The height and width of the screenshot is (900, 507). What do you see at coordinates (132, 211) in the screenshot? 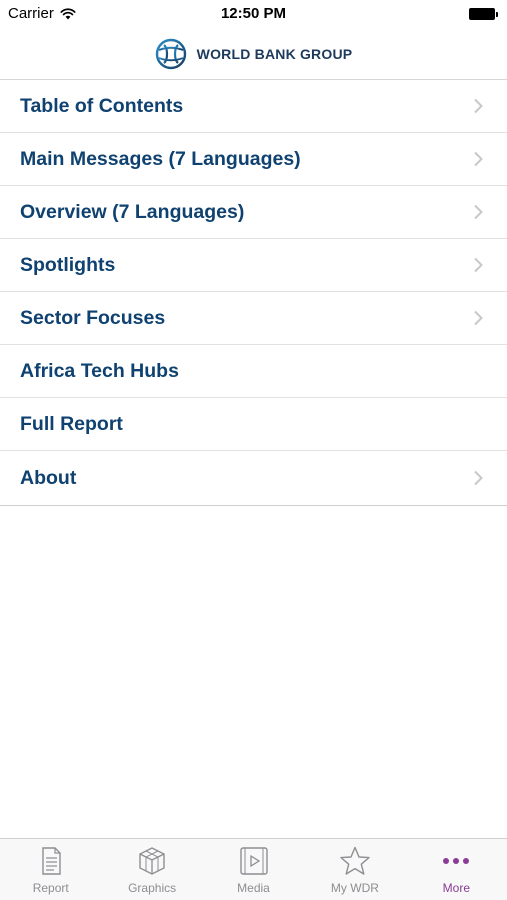
I see `menu-item-label: Overview (7 Languages)` at bounding box center [132, 211].